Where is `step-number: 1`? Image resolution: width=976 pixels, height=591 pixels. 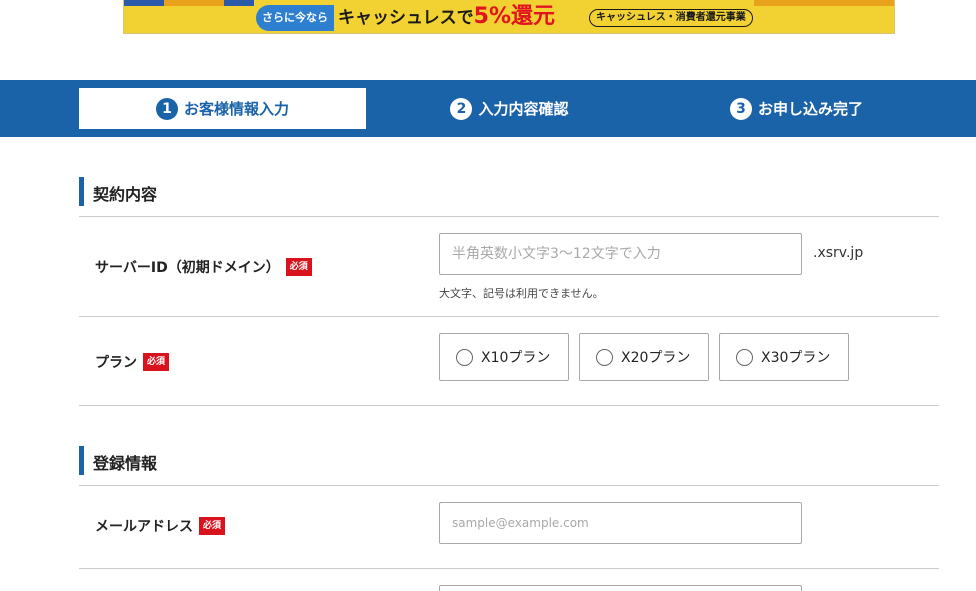 step-number: 1 is located at coordinates (166, 108).